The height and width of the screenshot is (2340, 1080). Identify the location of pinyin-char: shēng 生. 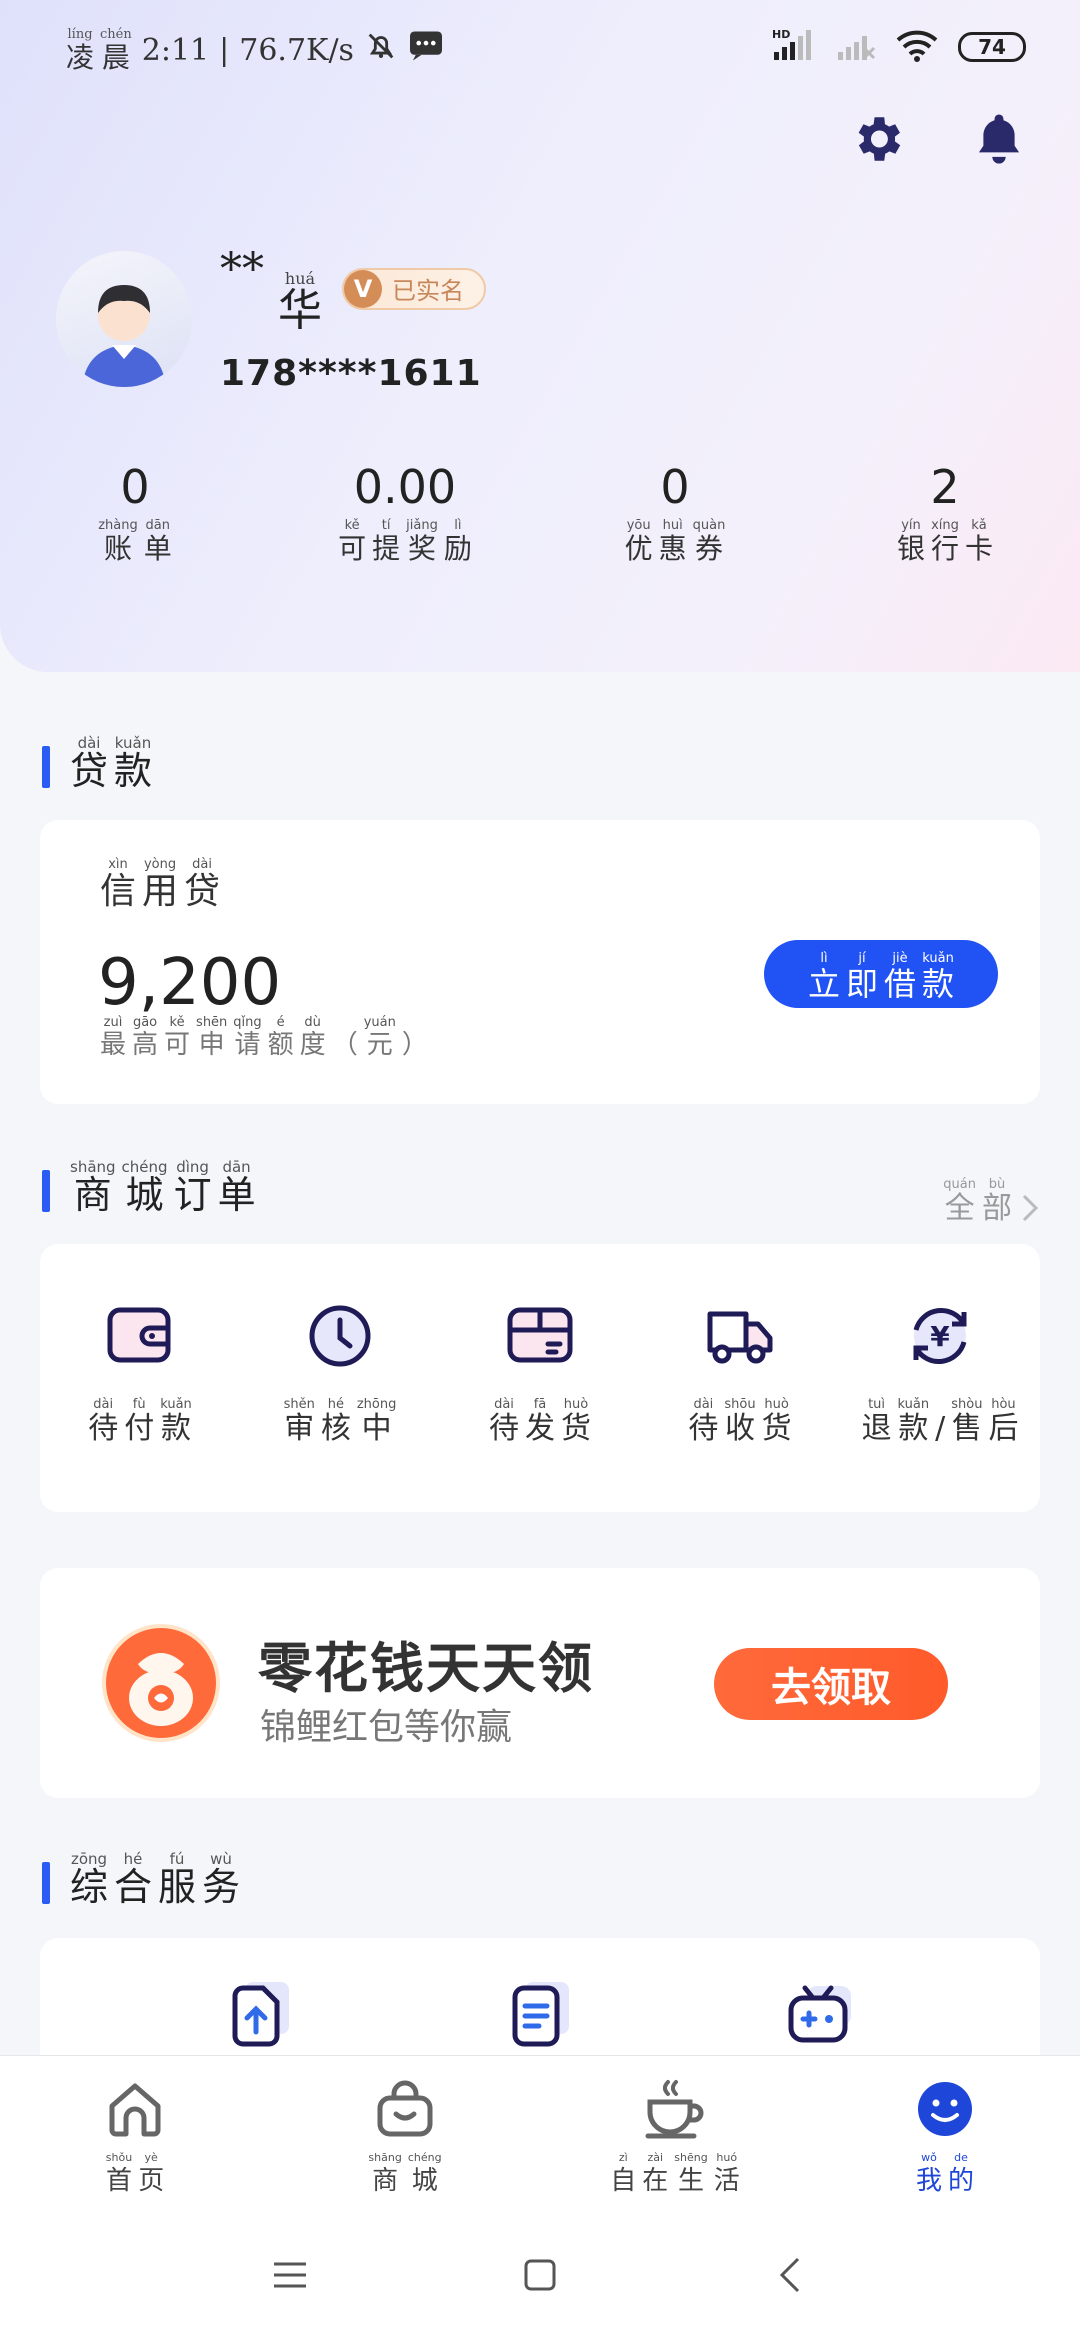
(690, 2173).